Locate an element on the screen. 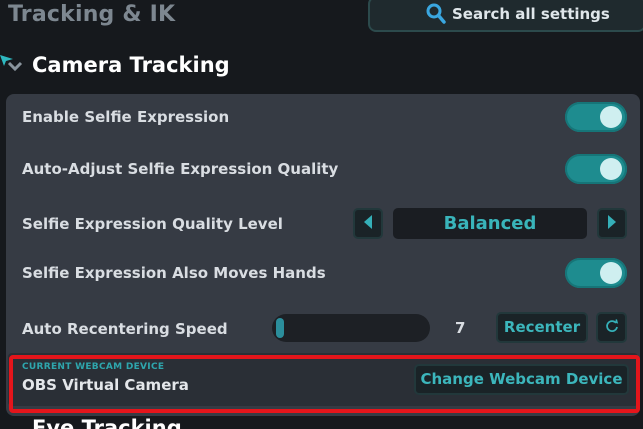 This screenshot has width=643, height=429. reset-icon is located at coordinates (612, 327).